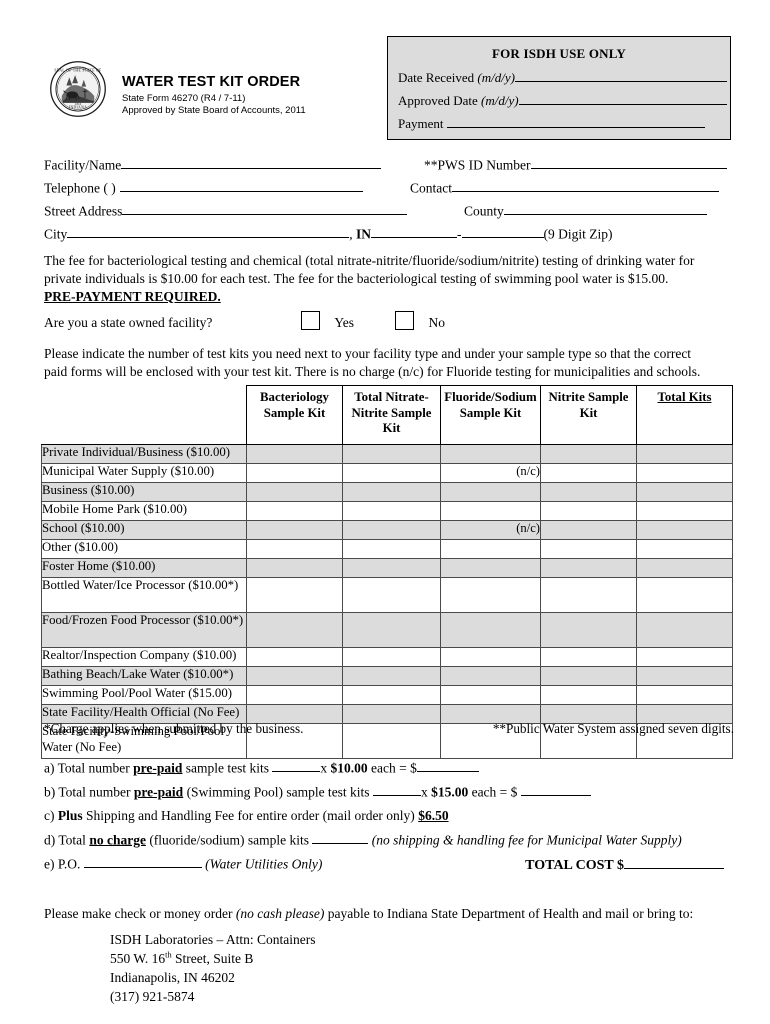  What do you see at coordinates (265, 209) in the screenshot?
I see `street-address-input` at bounding box center [265, 209].